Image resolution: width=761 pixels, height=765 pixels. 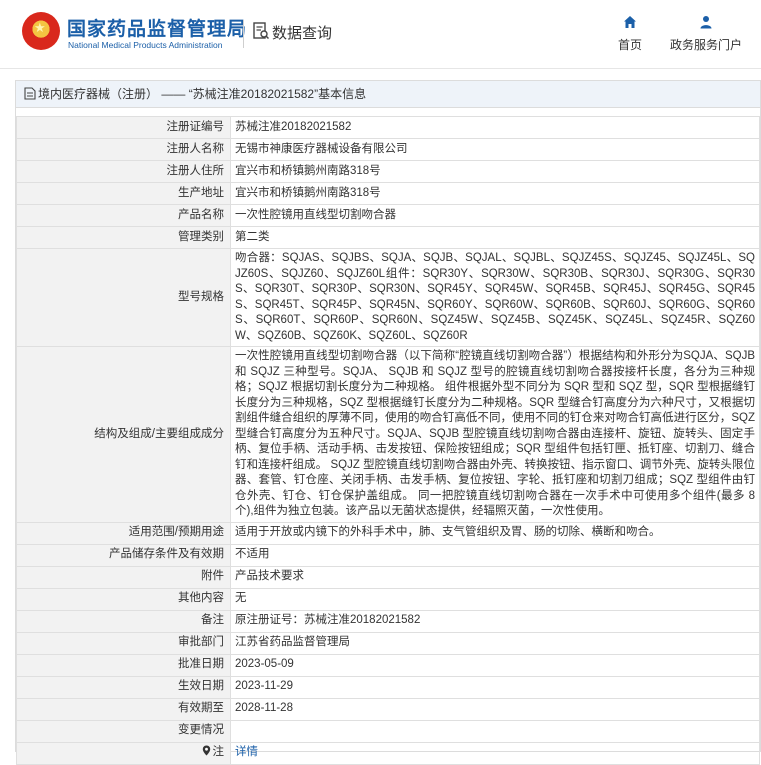 I want to click on field-value: 原注册证号：苏械注准20182021582, so click(x=495, y=621).